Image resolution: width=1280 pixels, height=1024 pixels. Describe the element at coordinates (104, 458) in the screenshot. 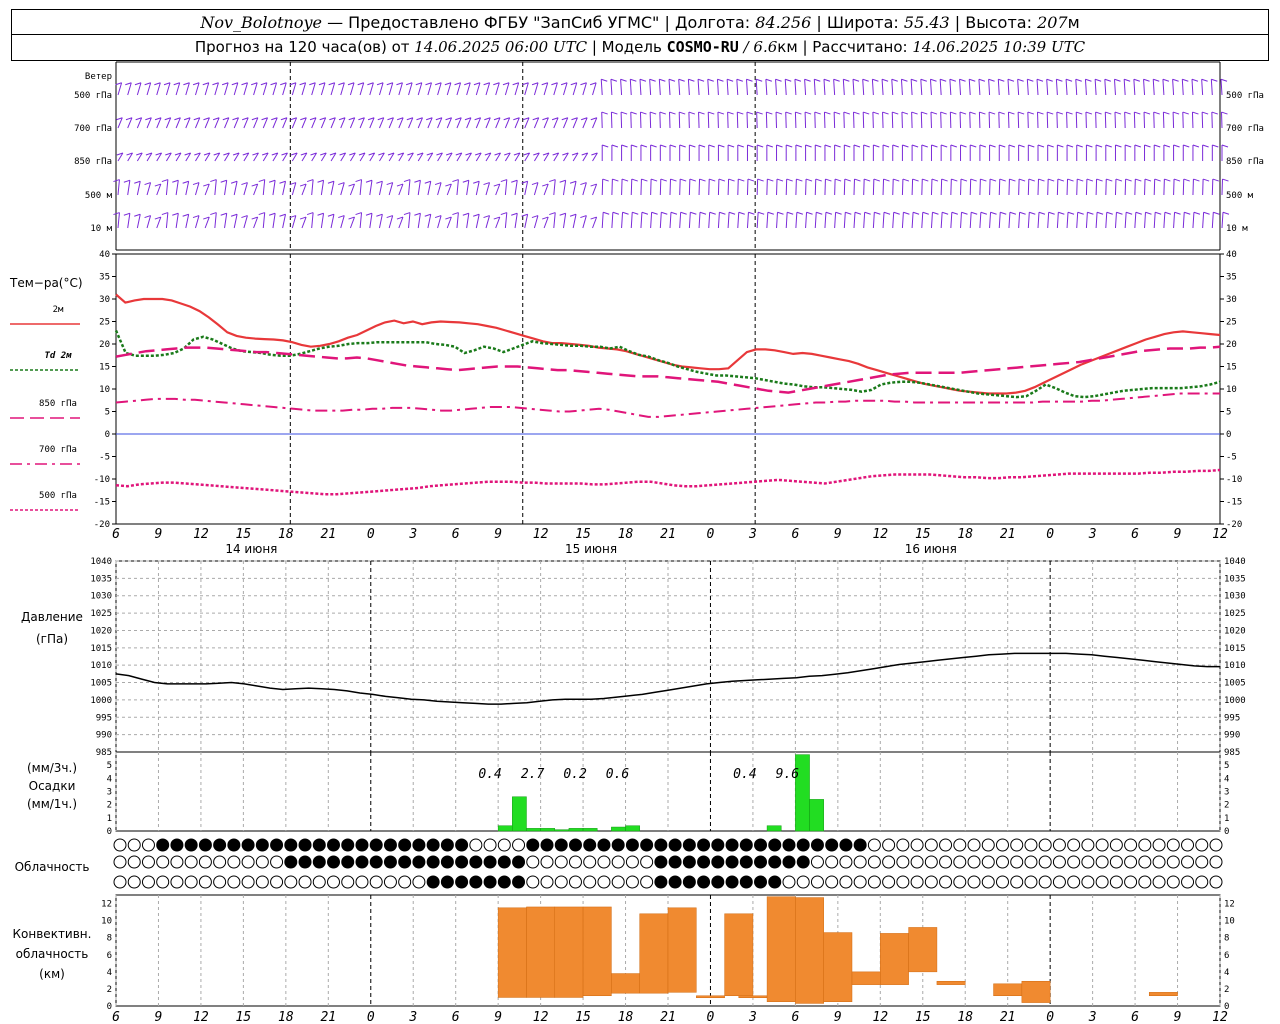

I see `temp-ytick-label-left: -5` at that location.